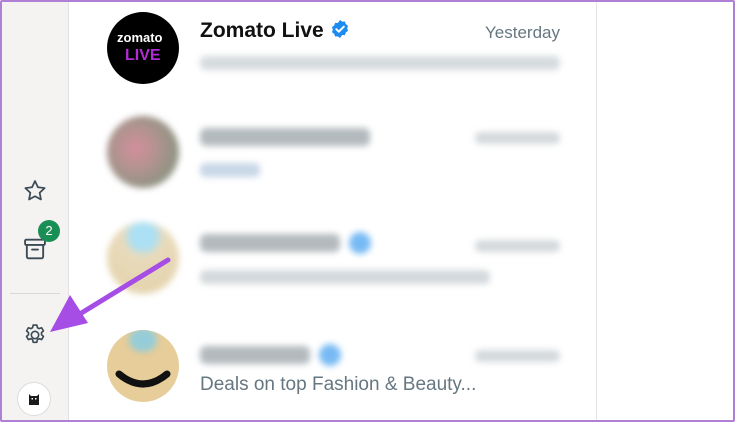 This screenshot has height=422, width=735. I want to click on chat-time: Yesterday, so click(522, 32).